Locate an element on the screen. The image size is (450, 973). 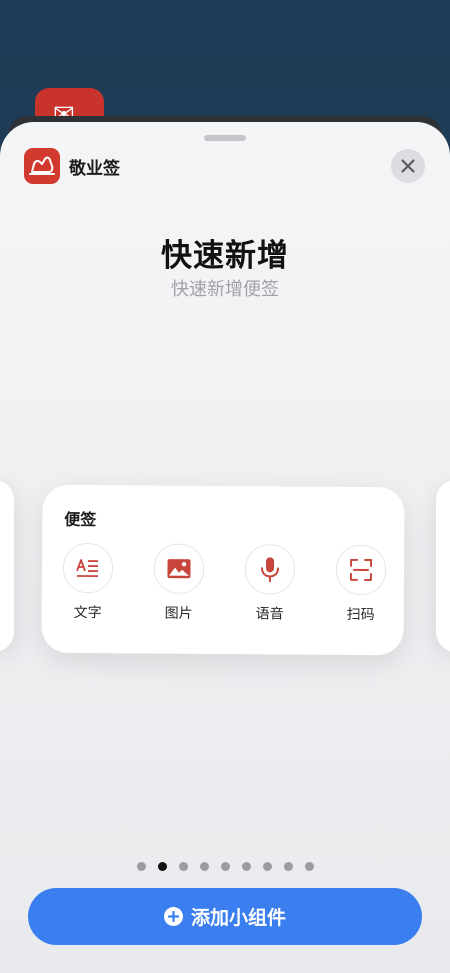
widget-preview-card: 便签 文字 图片 语音 扫码 is located at coordinates (223, 570).